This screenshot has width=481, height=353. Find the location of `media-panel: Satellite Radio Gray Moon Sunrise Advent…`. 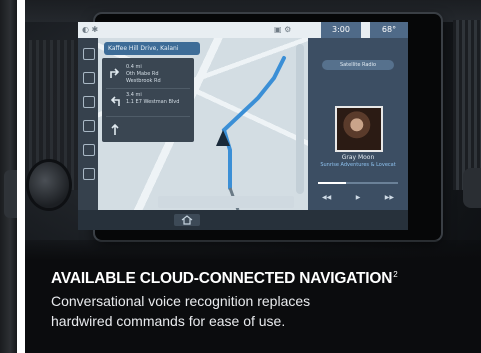

media-panel: Satellite Radio Gray Moon Sunrise Advent… is located at coordinates (358, 124).